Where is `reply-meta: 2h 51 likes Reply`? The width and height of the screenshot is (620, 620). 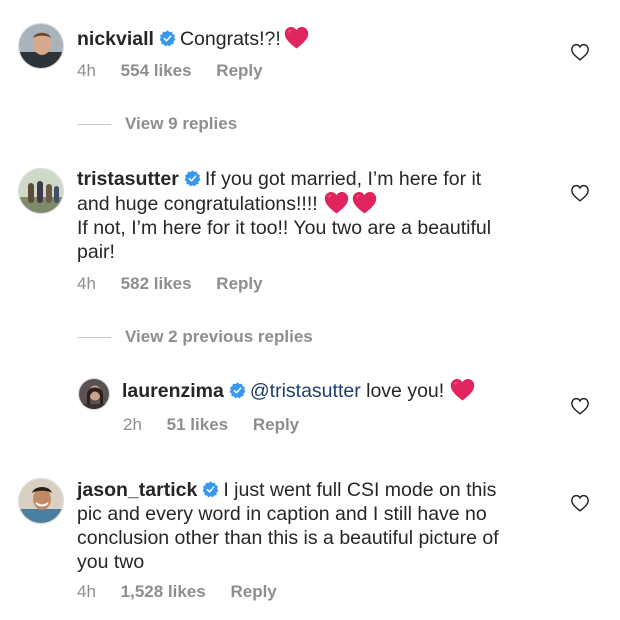
reply-meta: 2h 51 likes Reply is located at coordinates (221, 425).